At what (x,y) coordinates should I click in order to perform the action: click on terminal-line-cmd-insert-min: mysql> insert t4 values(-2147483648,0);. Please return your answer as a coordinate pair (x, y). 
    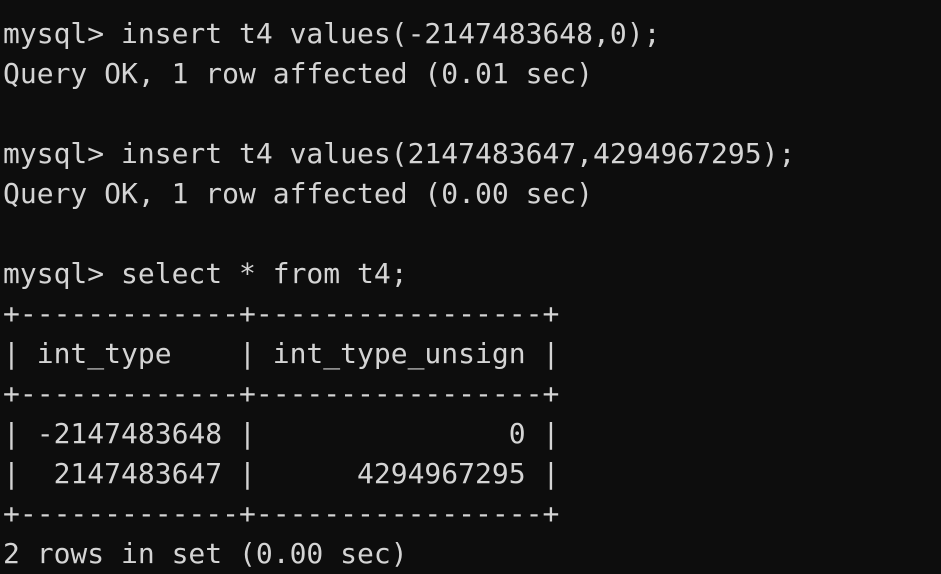
    Looking at the image, I should click on (332, 33).